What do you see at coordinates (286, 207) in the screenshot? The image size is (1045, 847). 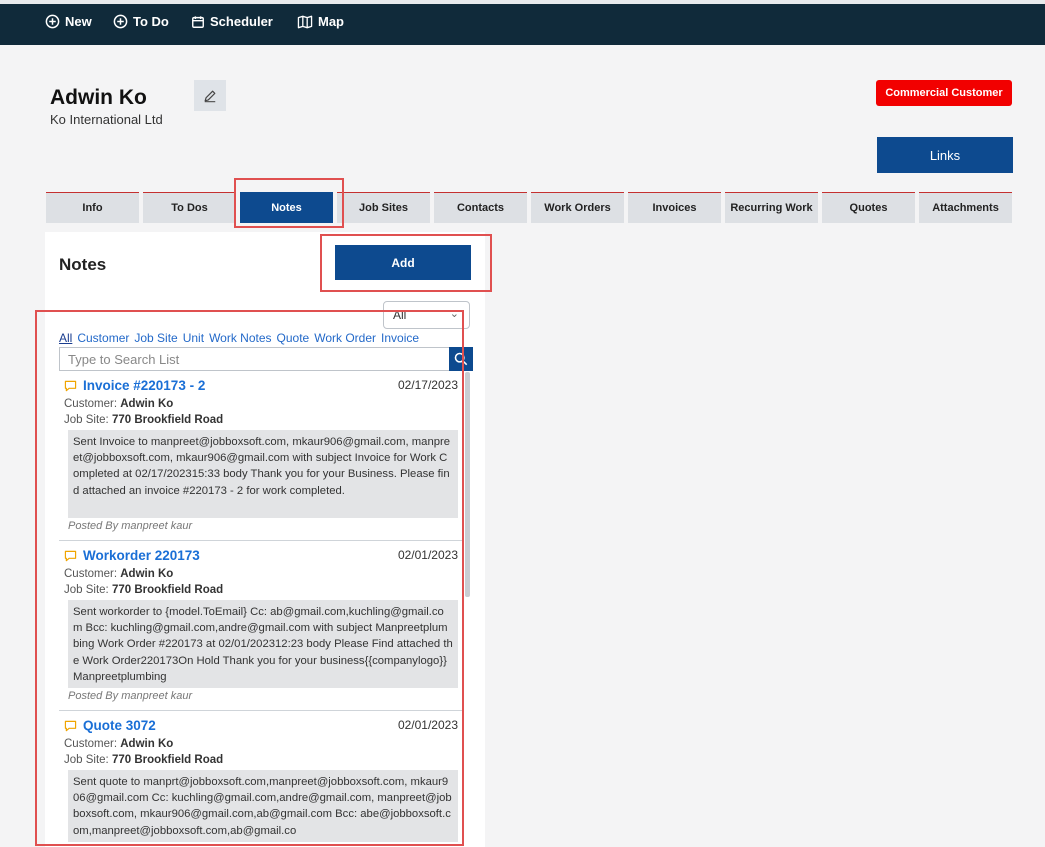 I see `tab-notes: Notes` at bounding box center [286, 207].